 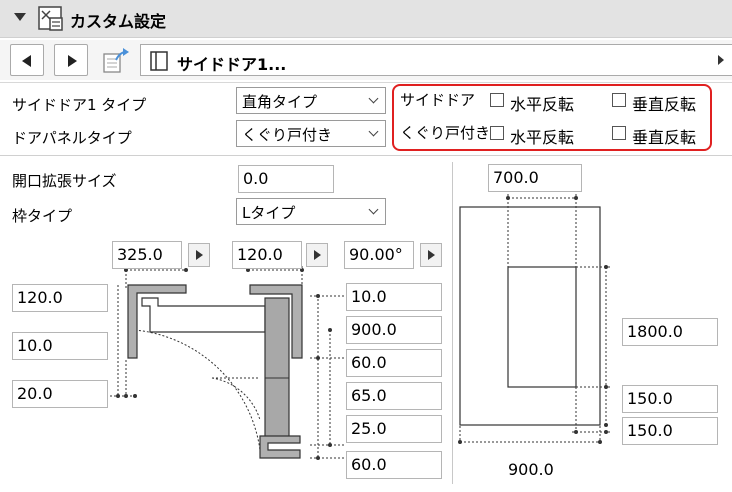 What do you see at coordinates (369, 362) in the screenshot?
I see `plan-right-dim-3-value: 60.0` at bounding box center [369, 362].